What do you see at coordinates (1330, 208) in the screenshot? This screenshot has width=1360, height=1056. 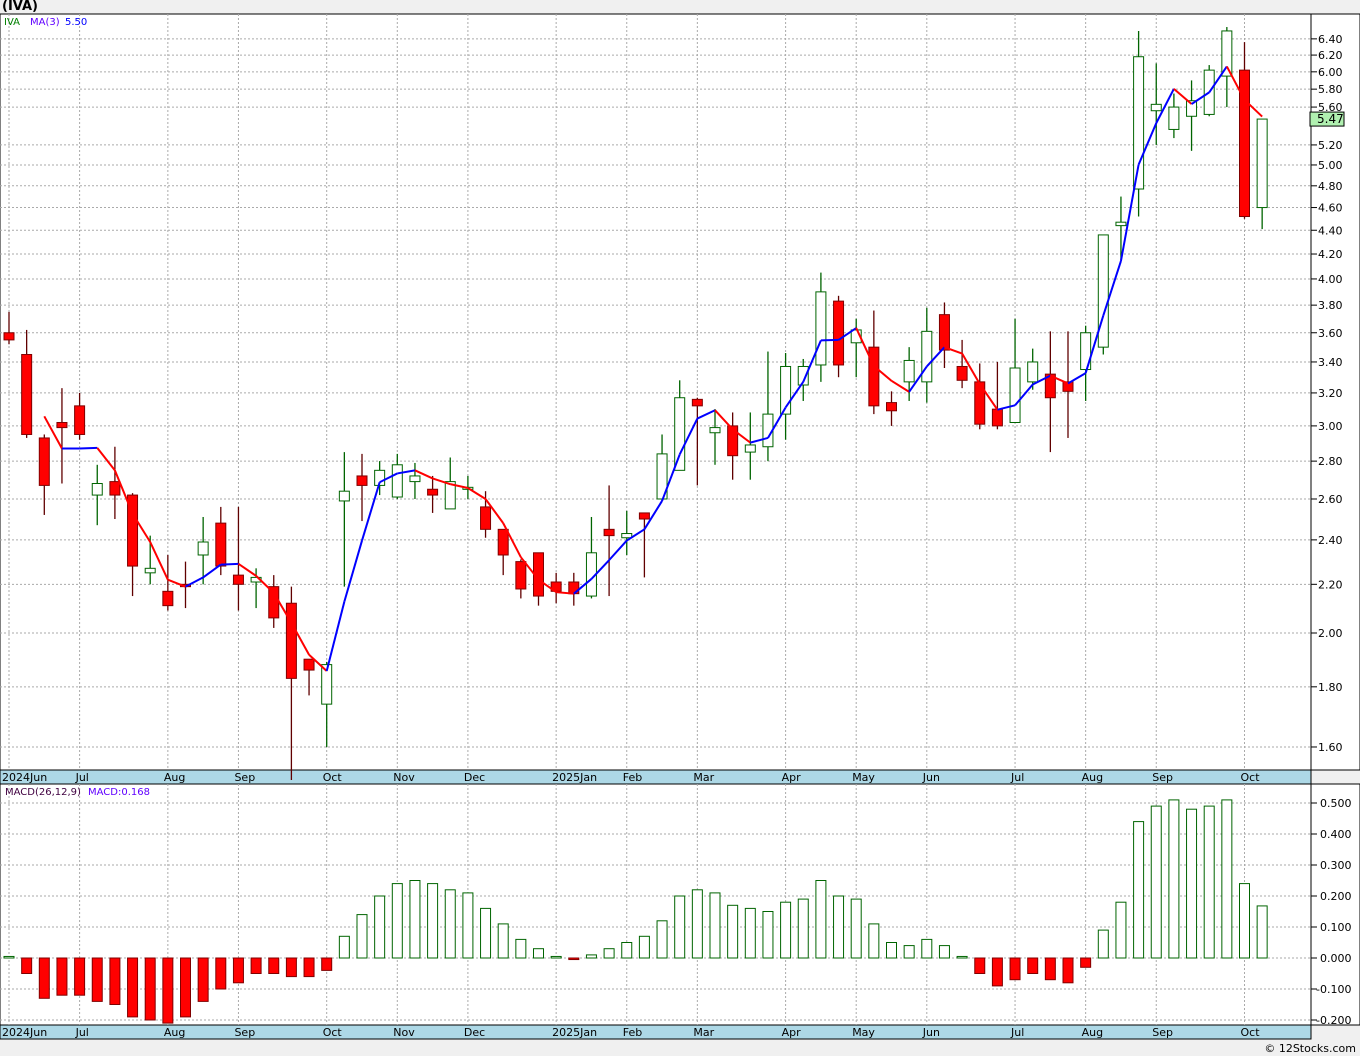 I see `price-tick-label: 4.60` at bounding box center [1330, 208].